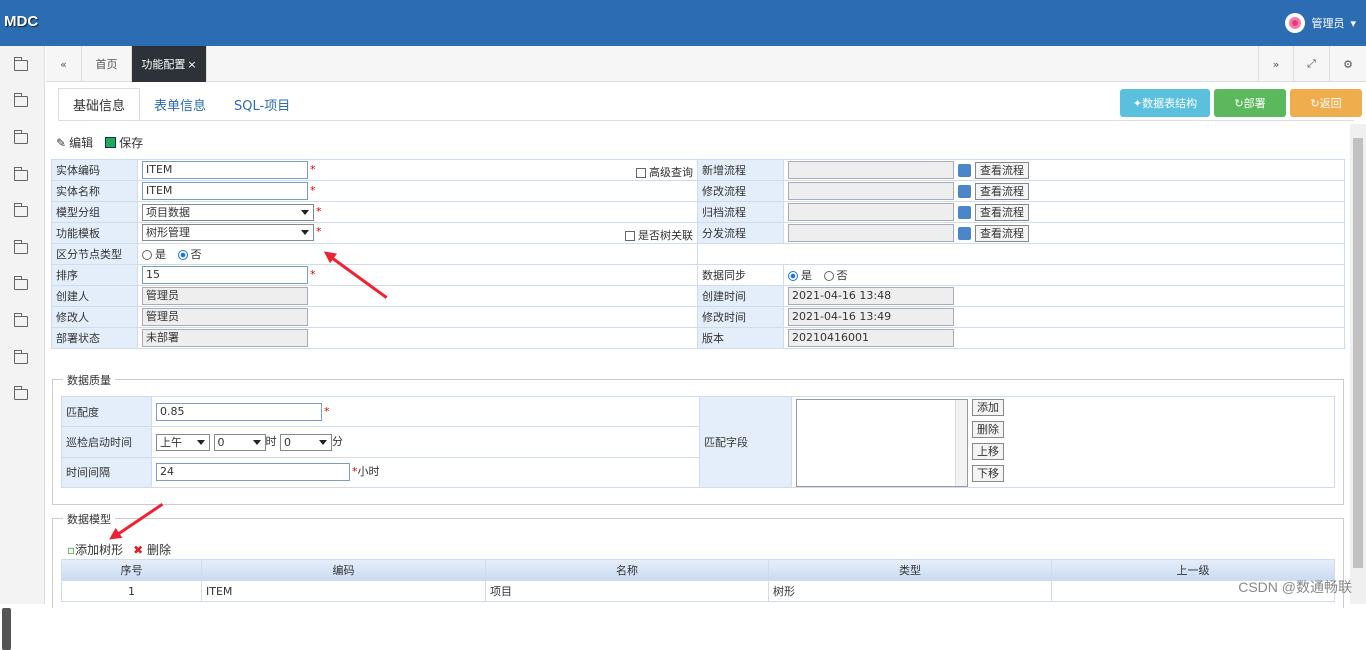 This screenshot has width=1366, height=650. Describe the element at coordinates (154, 254) in the screenshot. I see `node-type-yes-radio: 是` at that location.